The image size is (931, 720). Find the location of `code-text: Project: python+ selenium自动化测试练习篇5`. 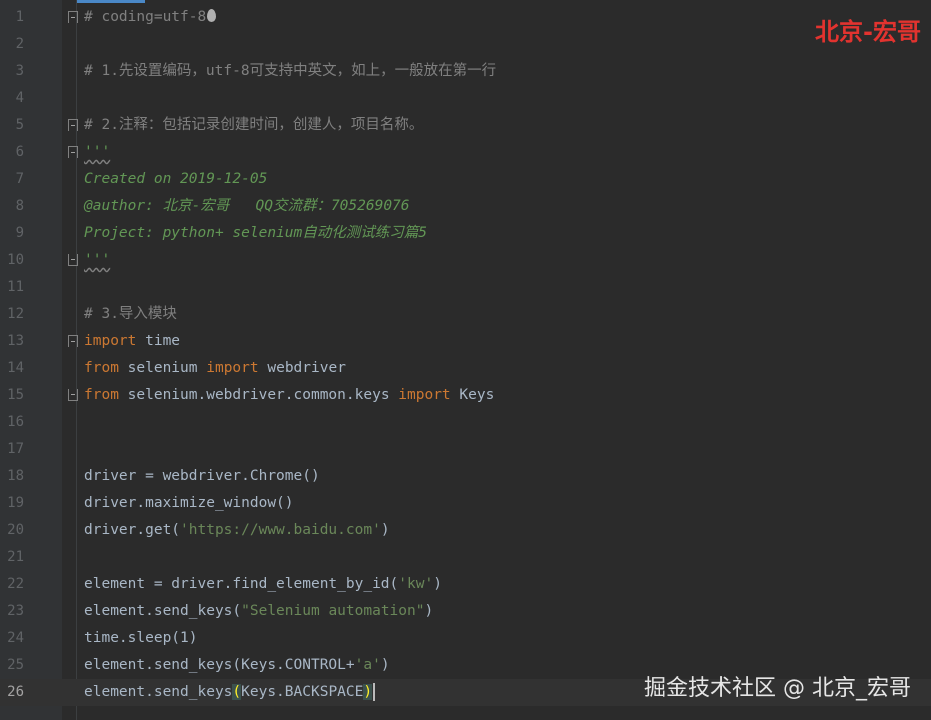

code-text: Project: python+ selenium自动化测试练习篇5 is located at coordinates (255, 233).